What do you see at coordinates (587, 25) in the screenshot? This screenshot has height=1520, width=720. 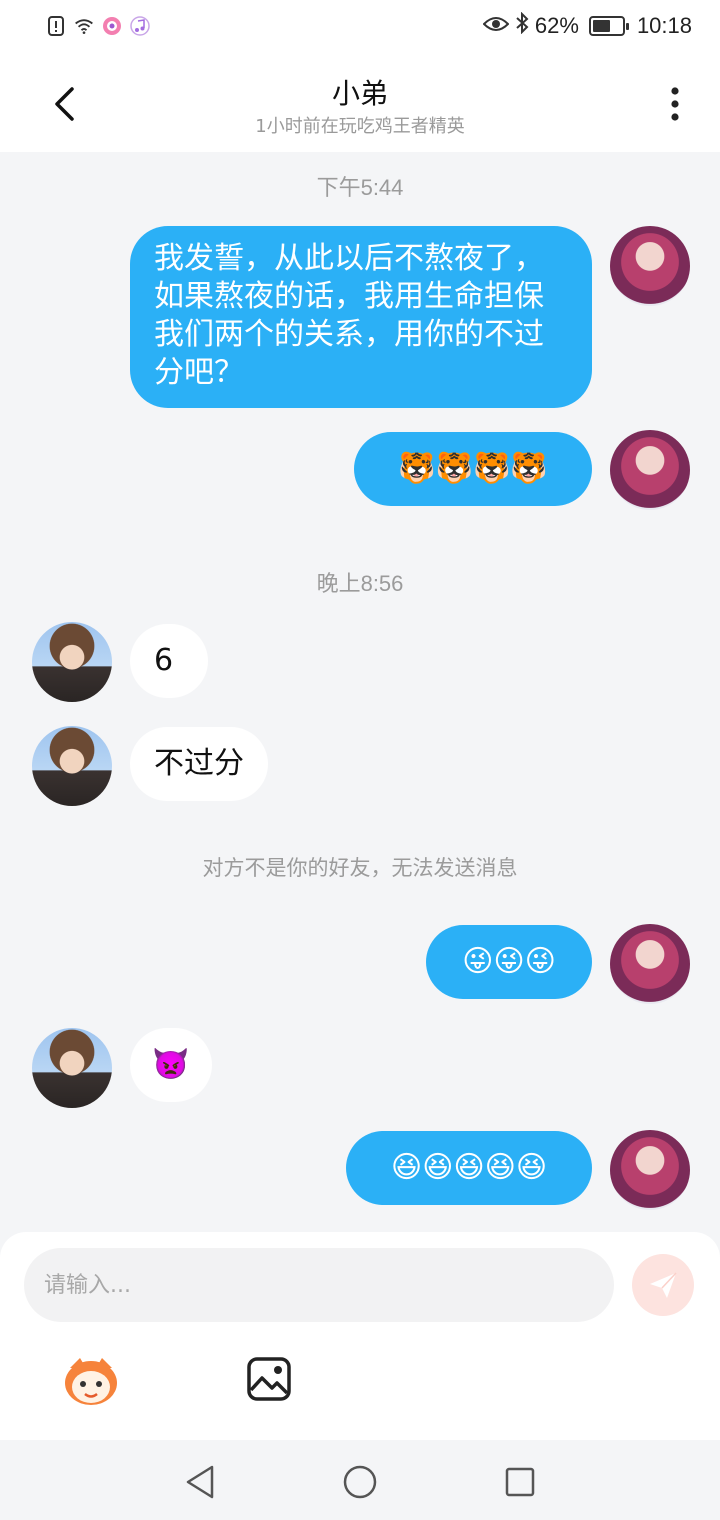 I see `status-icons-right: 62% 10:18` at bounding box center [587, 25].